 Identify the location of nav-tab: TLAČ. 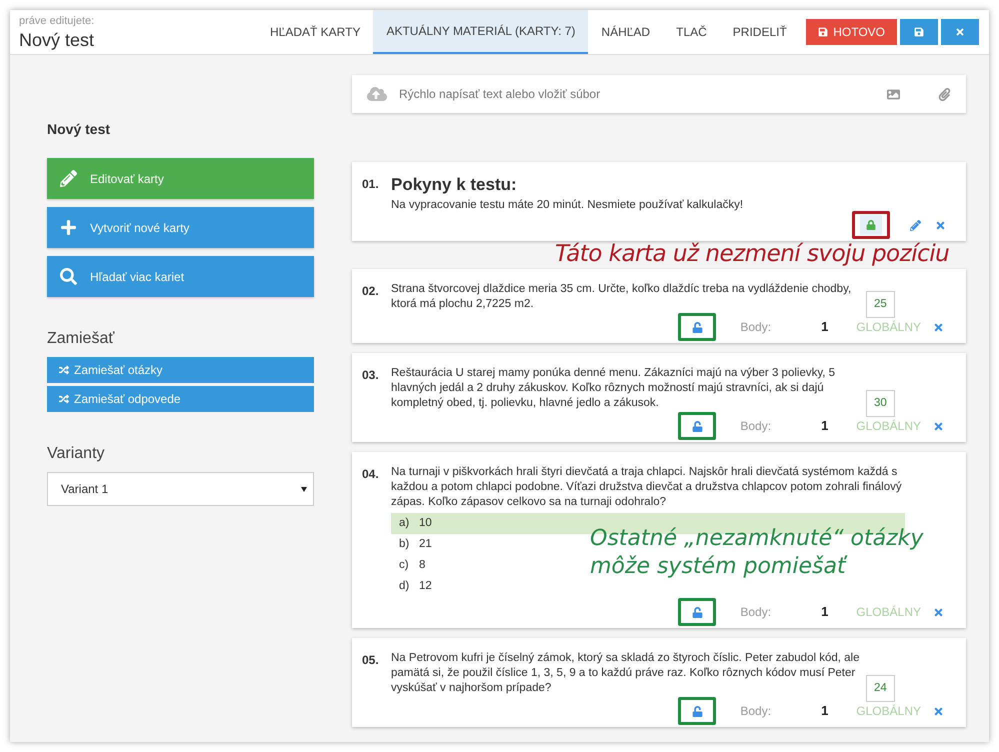
(691, 32).